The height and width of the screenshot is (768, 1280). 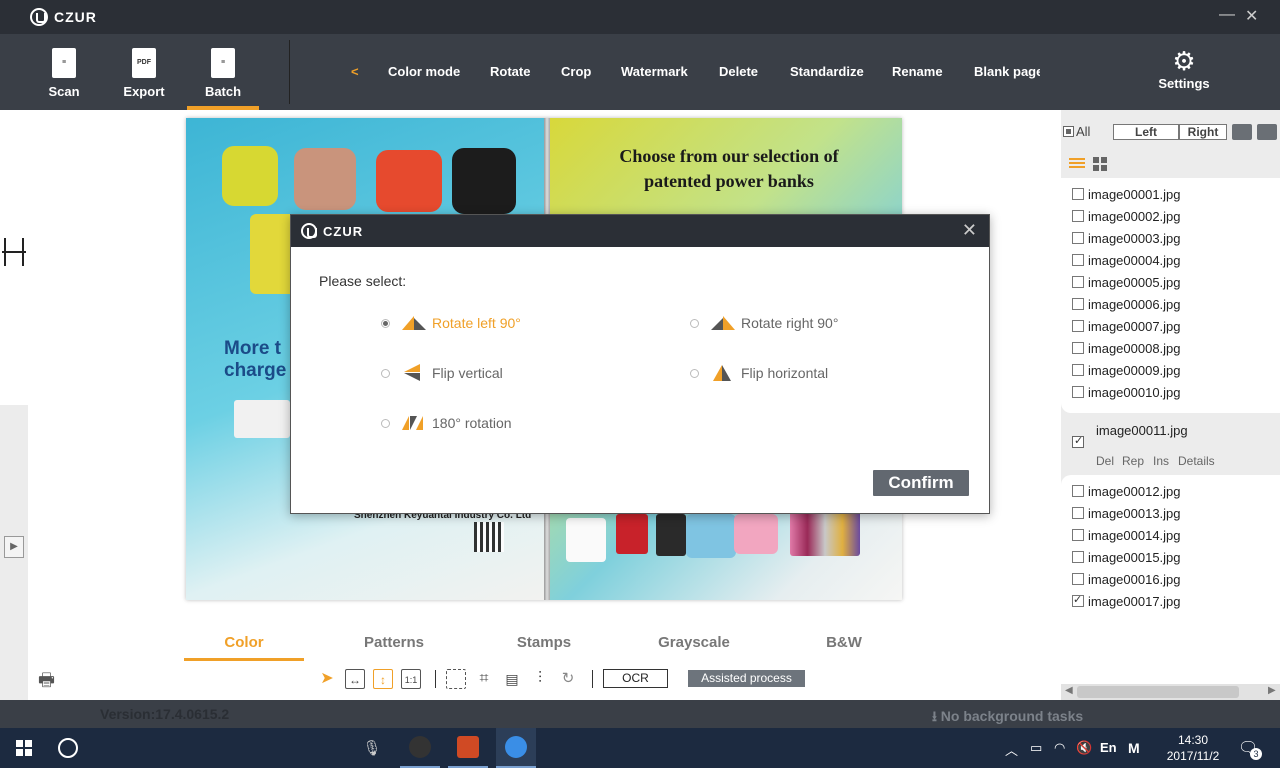 What do you see at coordinates (694, 642) in the screenshot?
I see `tab-grayscale: Grayscale` at bounding box center [694, 642].